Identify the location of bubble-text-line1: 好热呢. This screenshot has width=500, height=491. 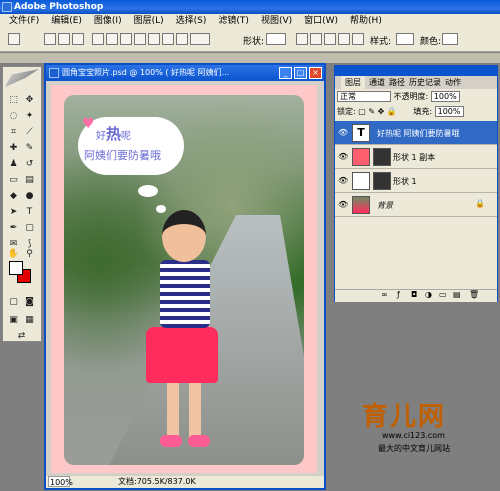
(113, 133).